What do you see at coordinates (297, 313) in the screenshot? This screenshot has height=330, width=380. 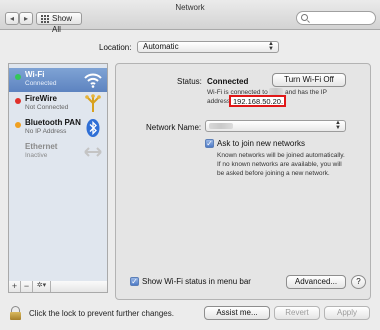 I see `revert-button: Revert` at bounding box center [297, 313].